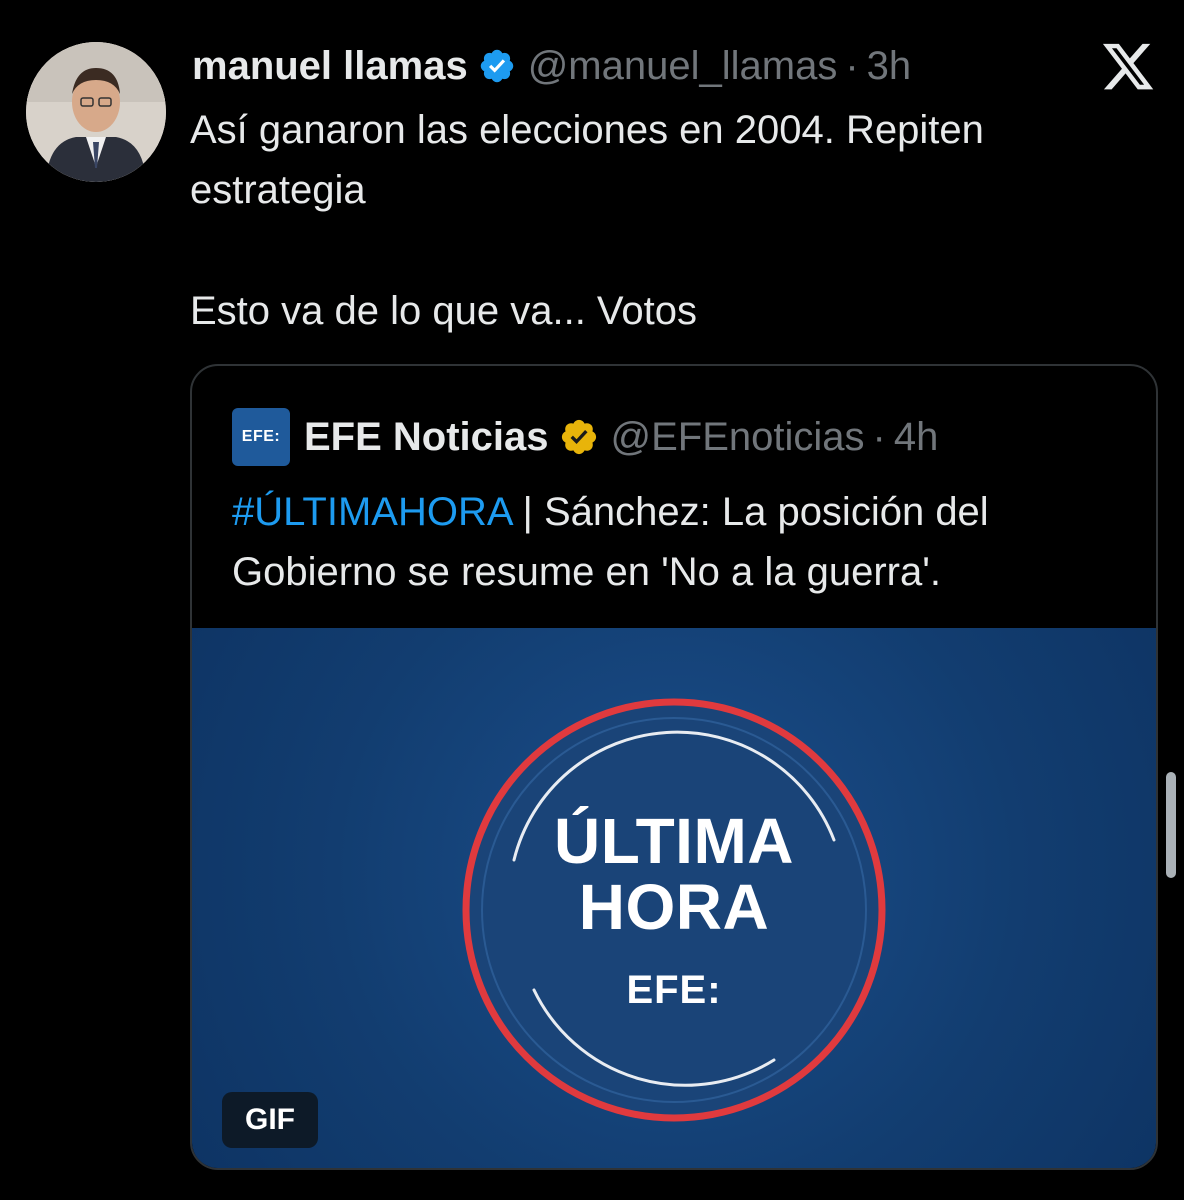  Describe the element at coordinates (674, 840) in the screenshot. I see `graphic-line1: ÚLTIMA` at that location.